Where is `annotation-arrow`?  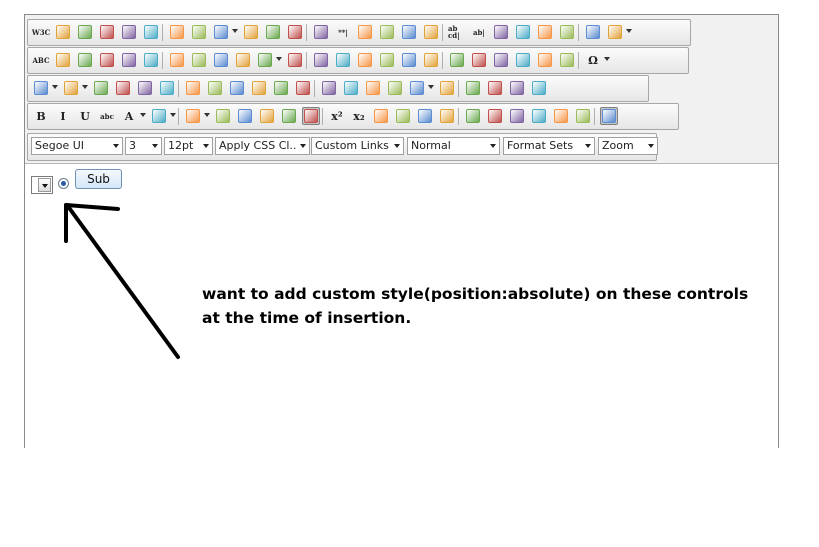
annotation-arrow is located at coordinates (122, 281).